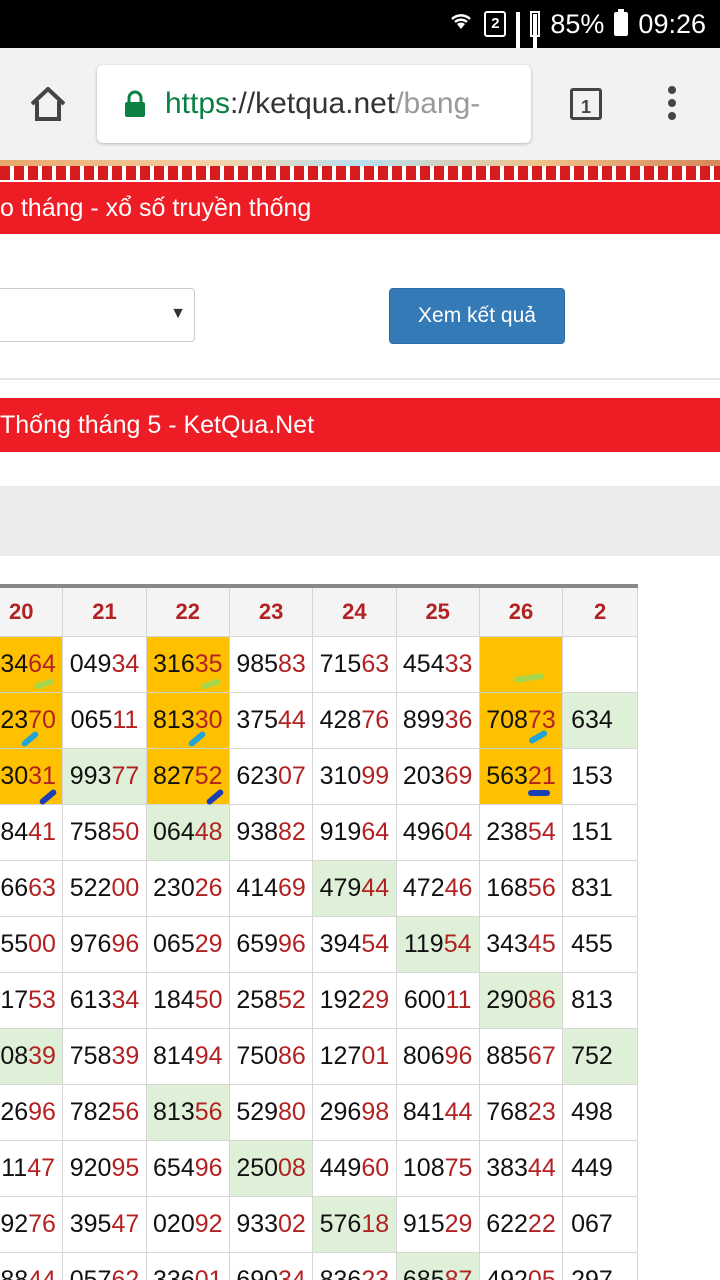 The width and height of the screenshot is (720, 1280). What do you see at coordinates (187, 664) in the screenshot?
I see `result-cell: 31635` at bounding box center [187, 664].